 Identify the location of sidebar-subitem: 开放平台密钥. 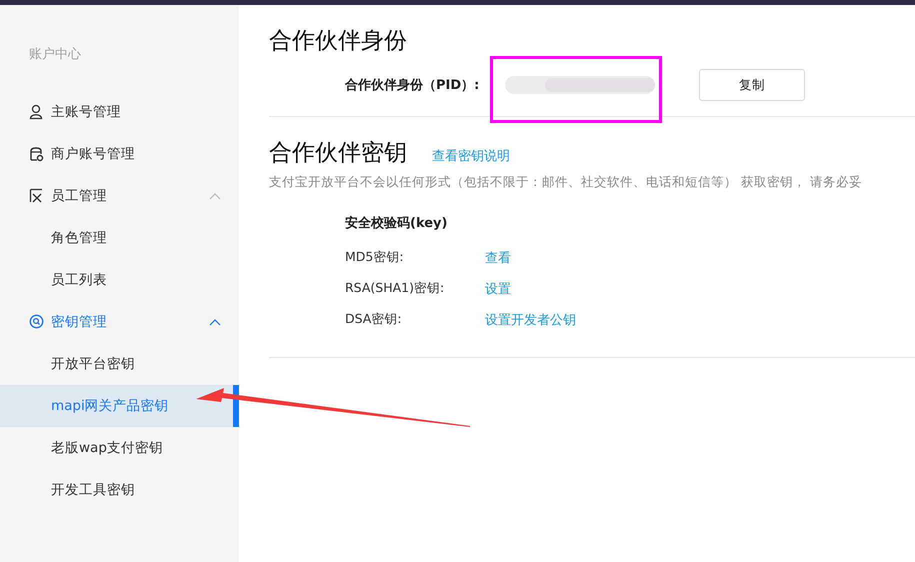
(119, 364).